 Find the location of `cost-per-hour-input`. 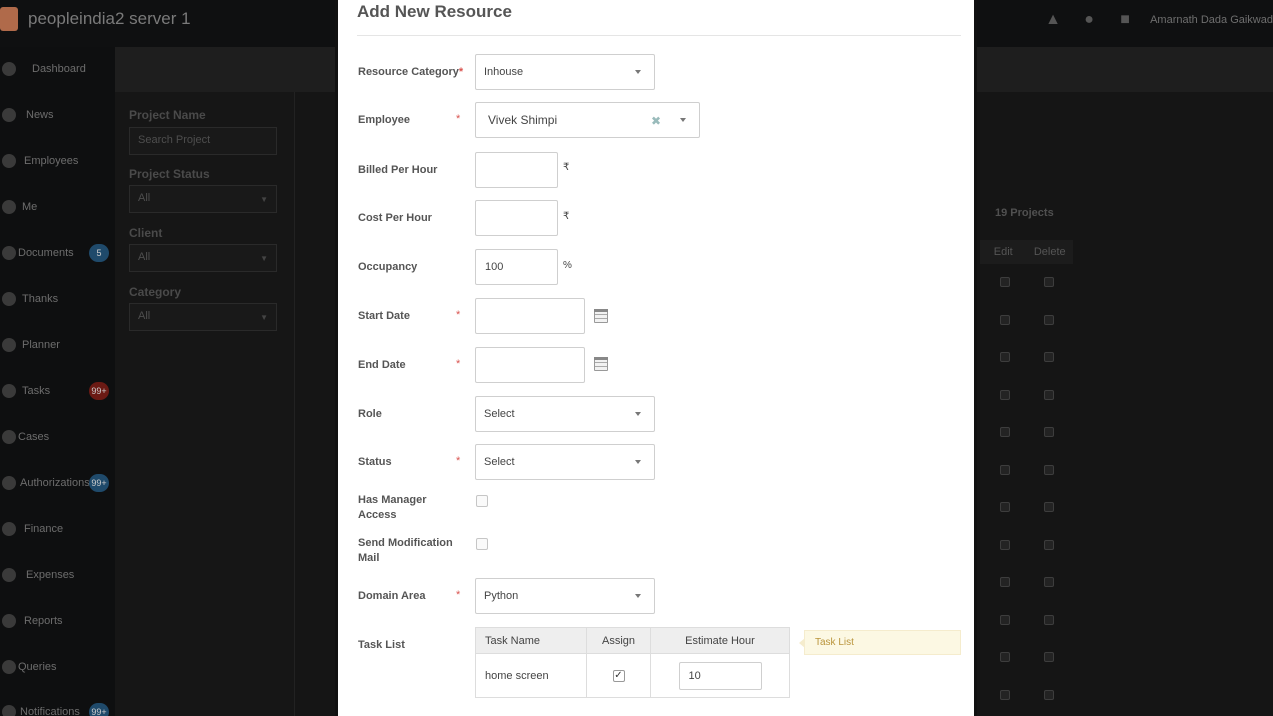

cost-per-hour-input is located at coordinates (516, 218).